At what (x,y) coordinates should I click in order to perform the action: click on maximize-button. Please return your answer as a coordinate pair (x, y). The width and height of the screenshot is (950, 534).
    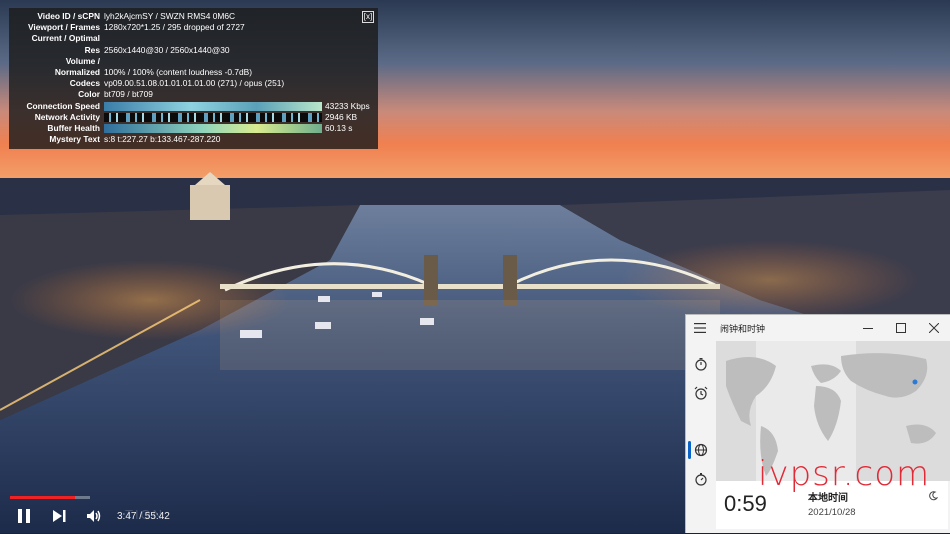
    Looking at the image, I should click on (900, 328).